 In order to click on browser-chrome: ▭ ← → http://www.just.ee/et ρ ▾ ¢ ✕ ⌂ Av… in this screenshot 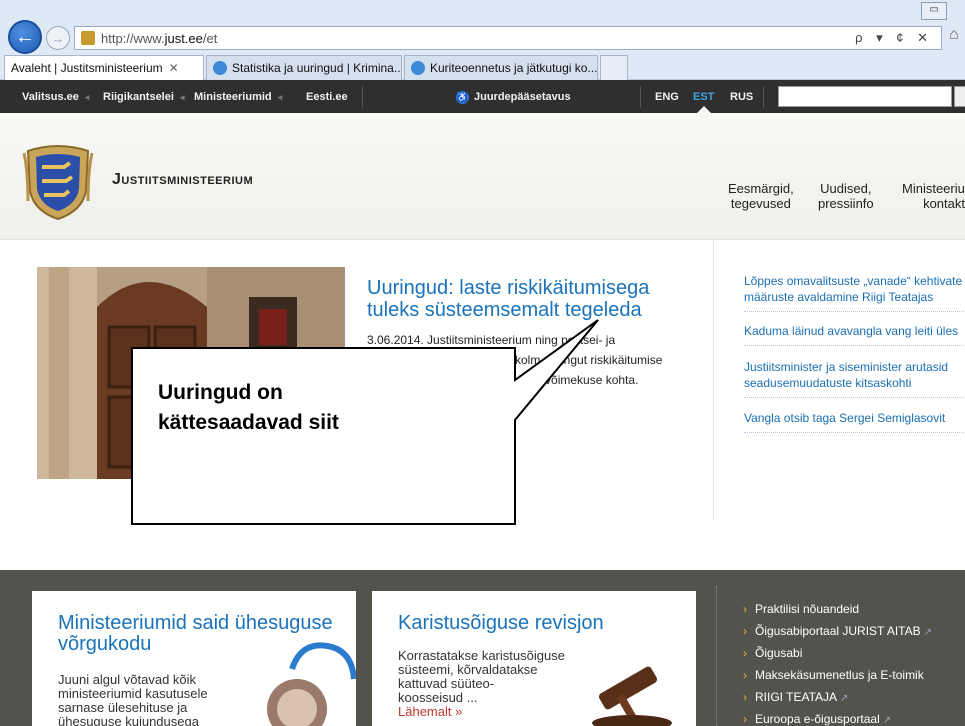, I will do `click(482, 48)`.